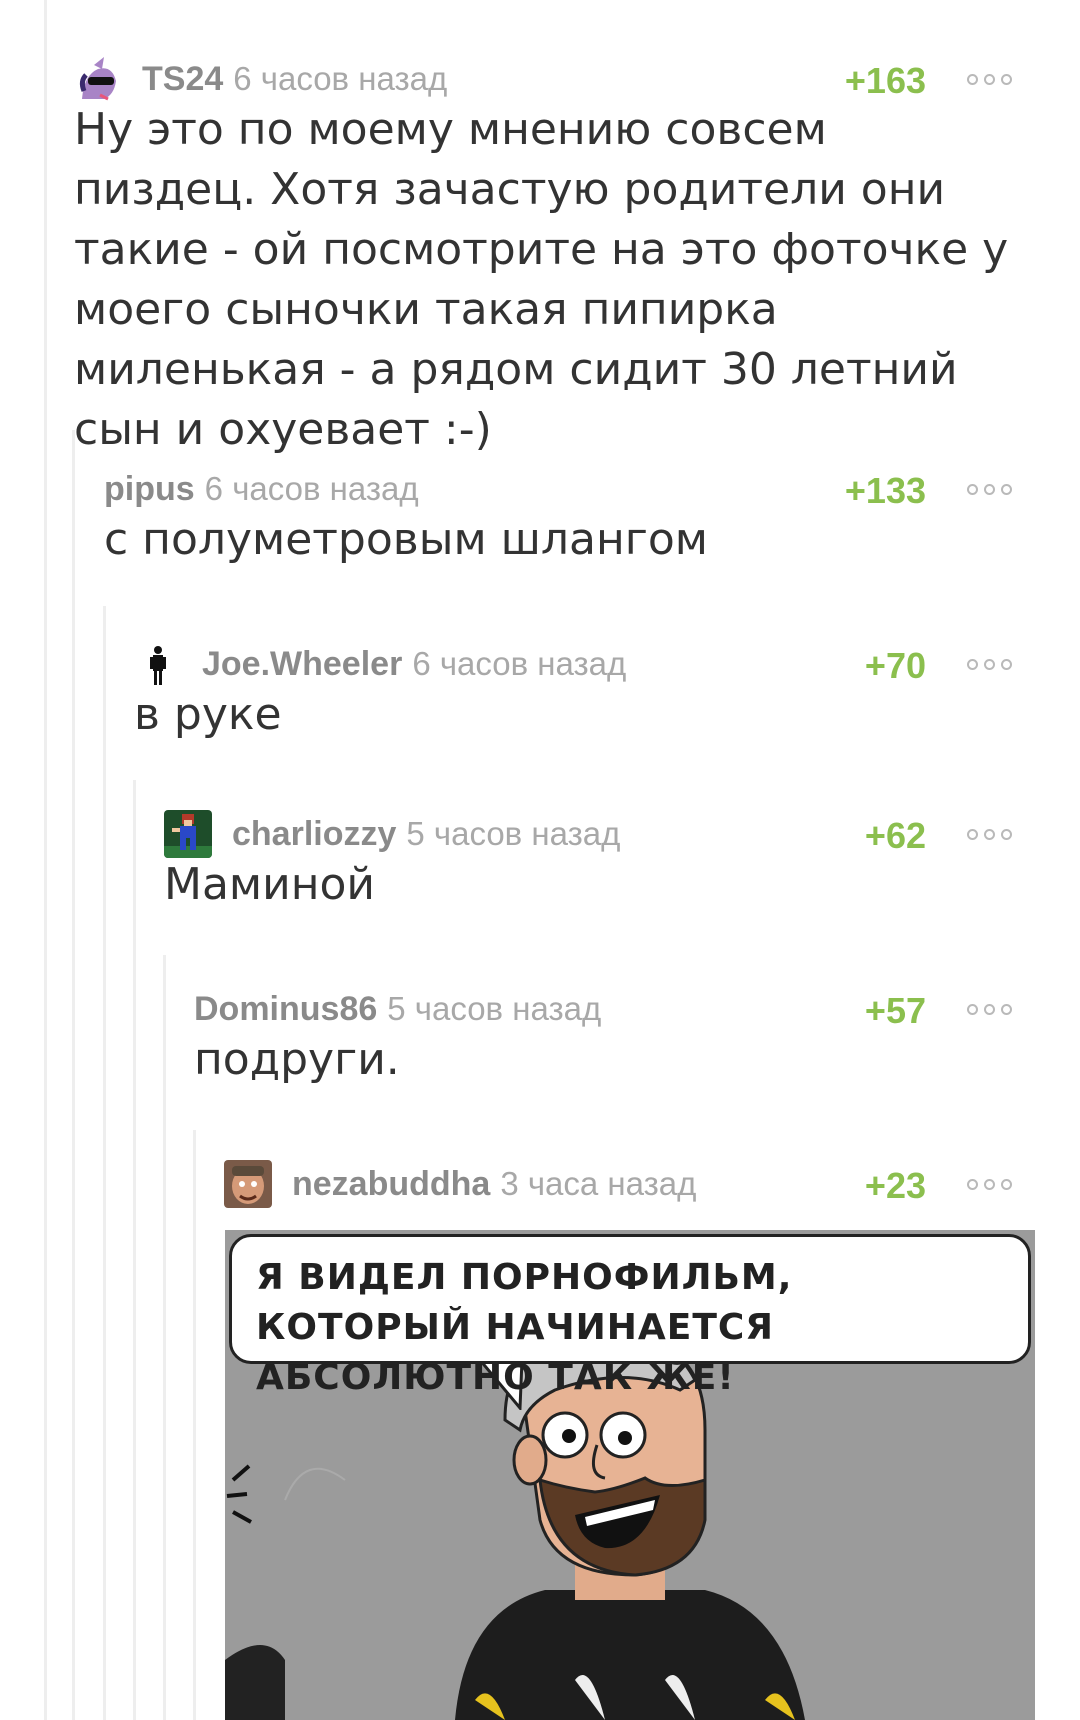  I want to click on username-text: charliozzy, so click(314, 834).